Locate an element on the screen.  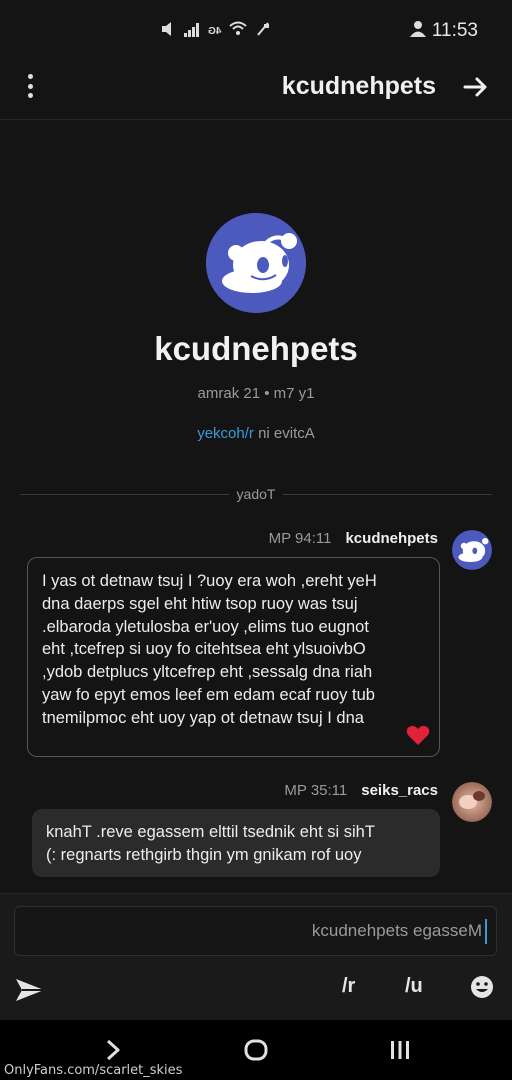
profile-active: Active in r/hockey is located at coordinates (256, 433).